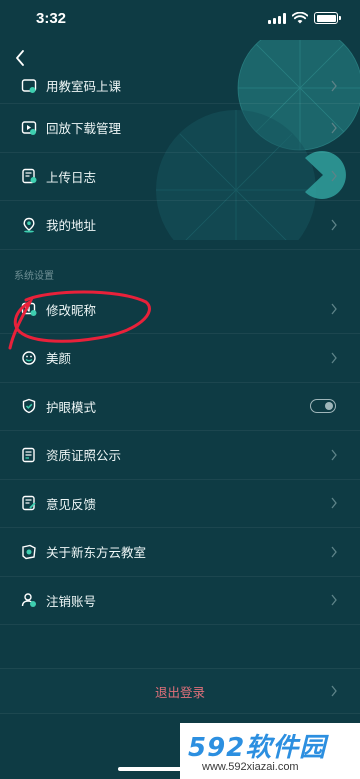  Describe the element at coordinates (29, 503) in the screenshot. I see `feedback-icon` at that location.